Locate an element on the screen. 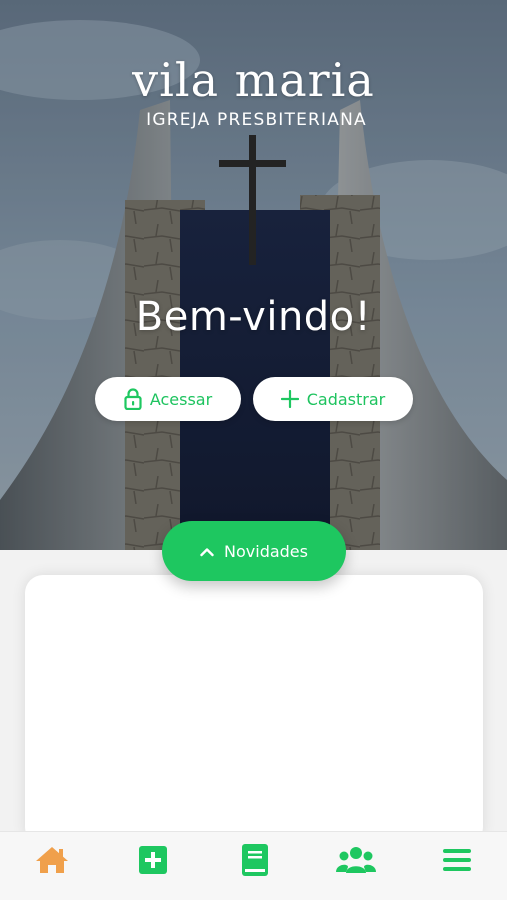 The height and width of the screenshot is (900, 507). nav-home is located at coordinates (52, 862).